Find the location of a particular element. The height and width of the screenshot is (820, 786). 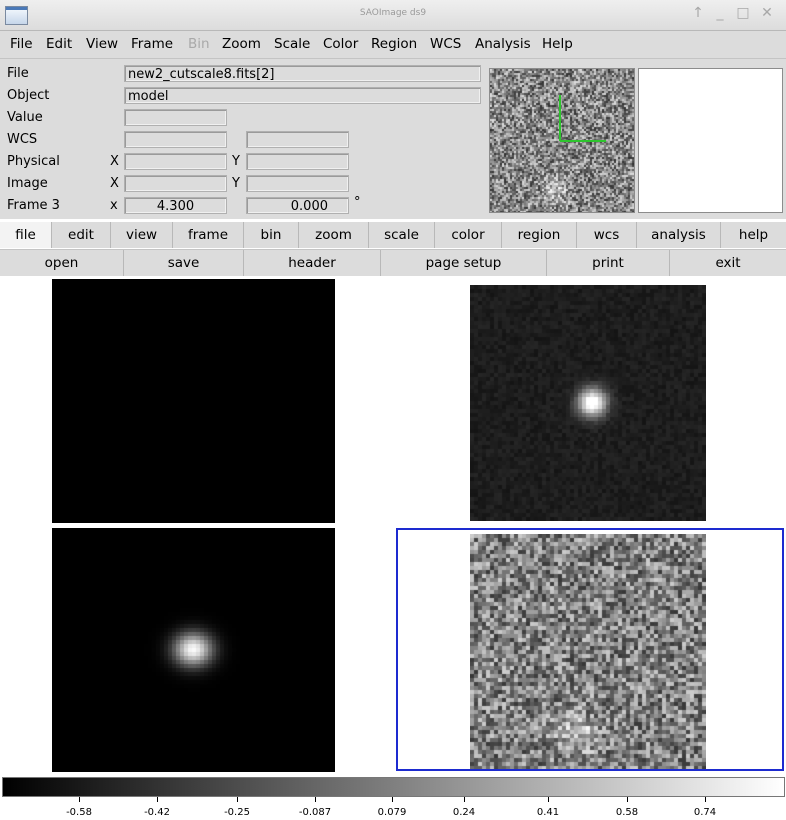

frame-3-image is located at coordinates (193, 650).